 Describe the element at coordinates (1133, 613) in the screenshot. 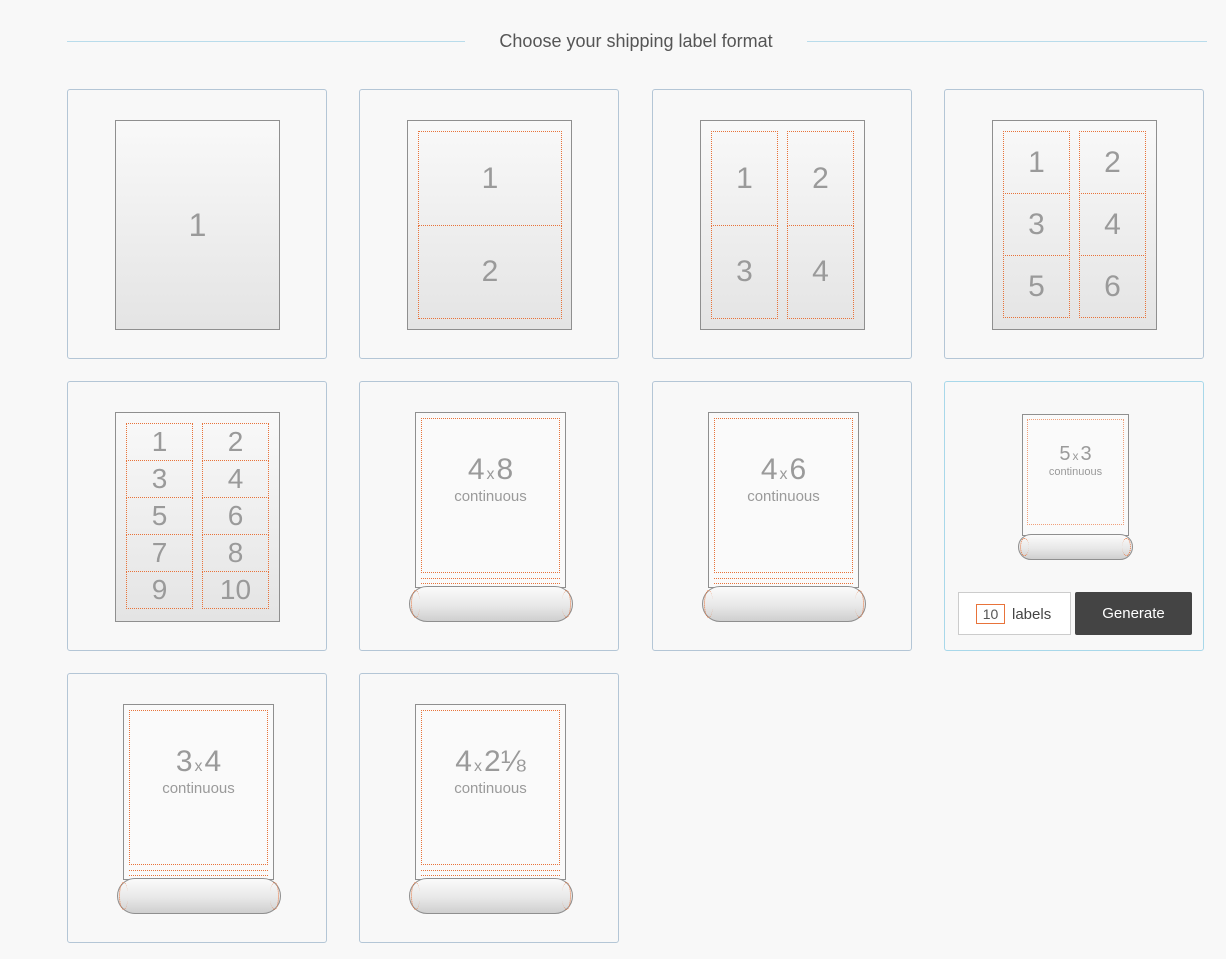

I see `generate-button: Generate` at that location.